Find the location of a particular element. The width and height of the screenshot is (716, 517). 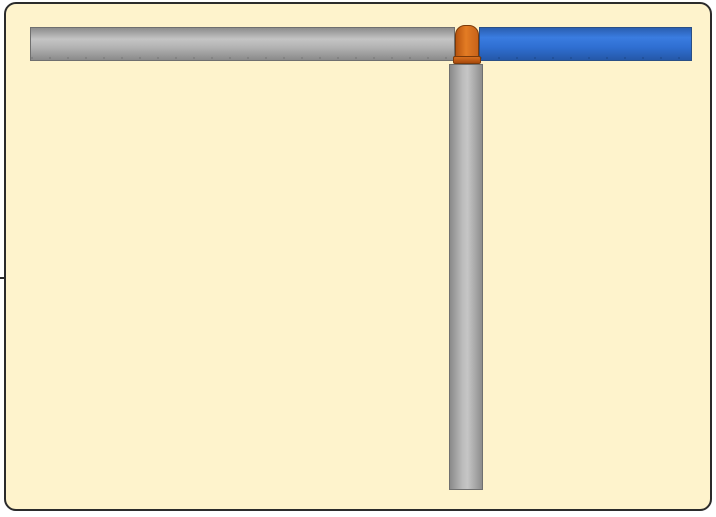

horizontal-pipe-right-water is located at coordinates (585, 44).